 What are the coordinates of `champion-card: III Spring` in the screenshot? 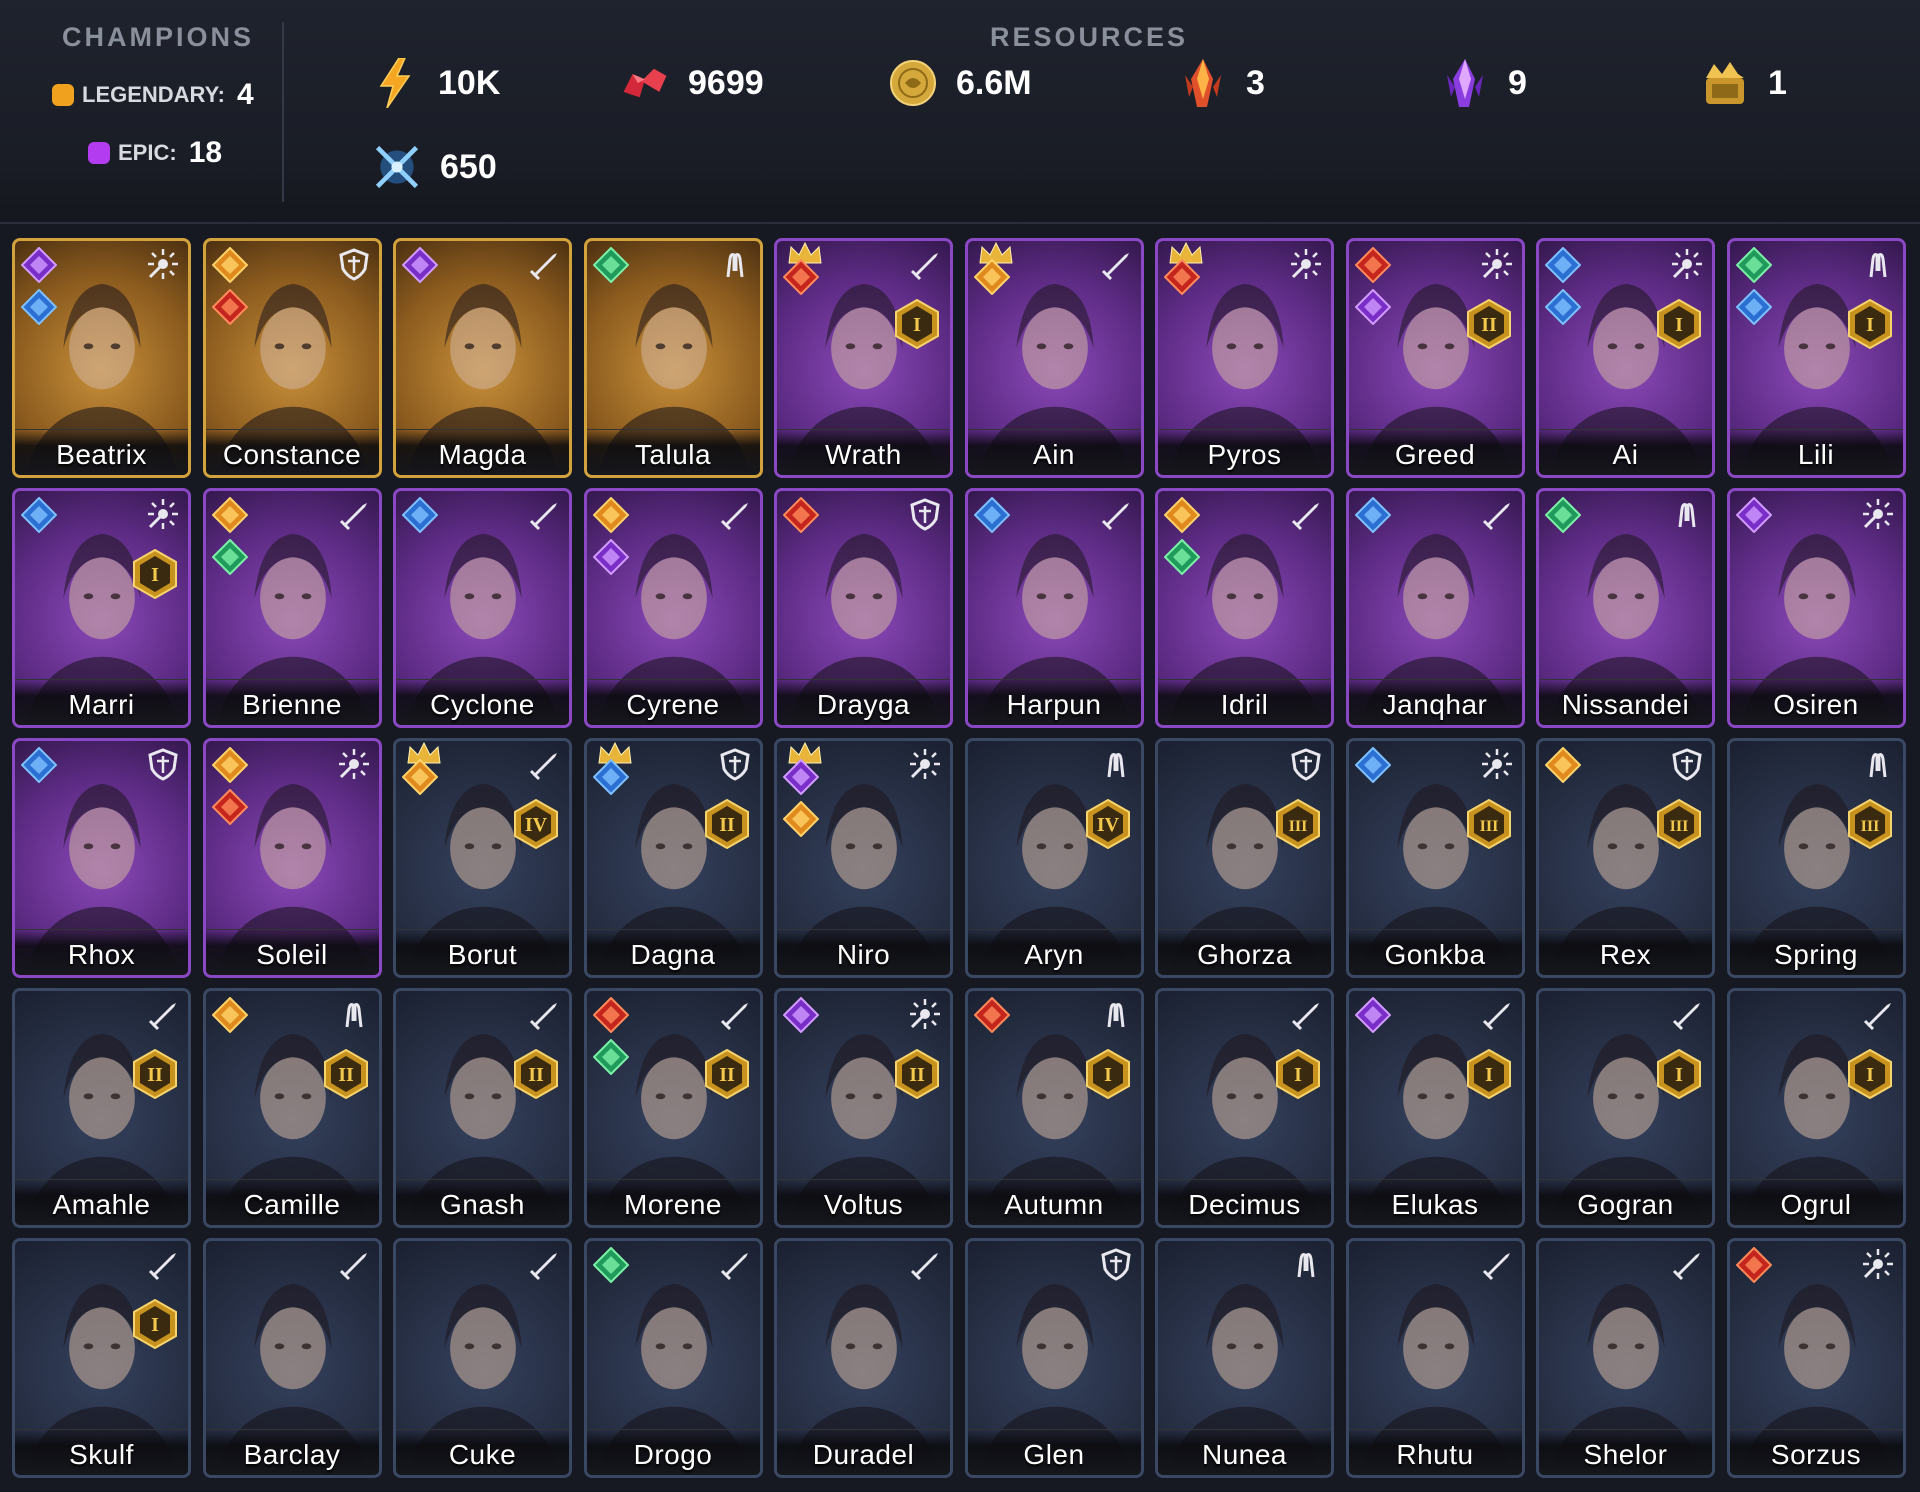 It's located at (1816, 858).